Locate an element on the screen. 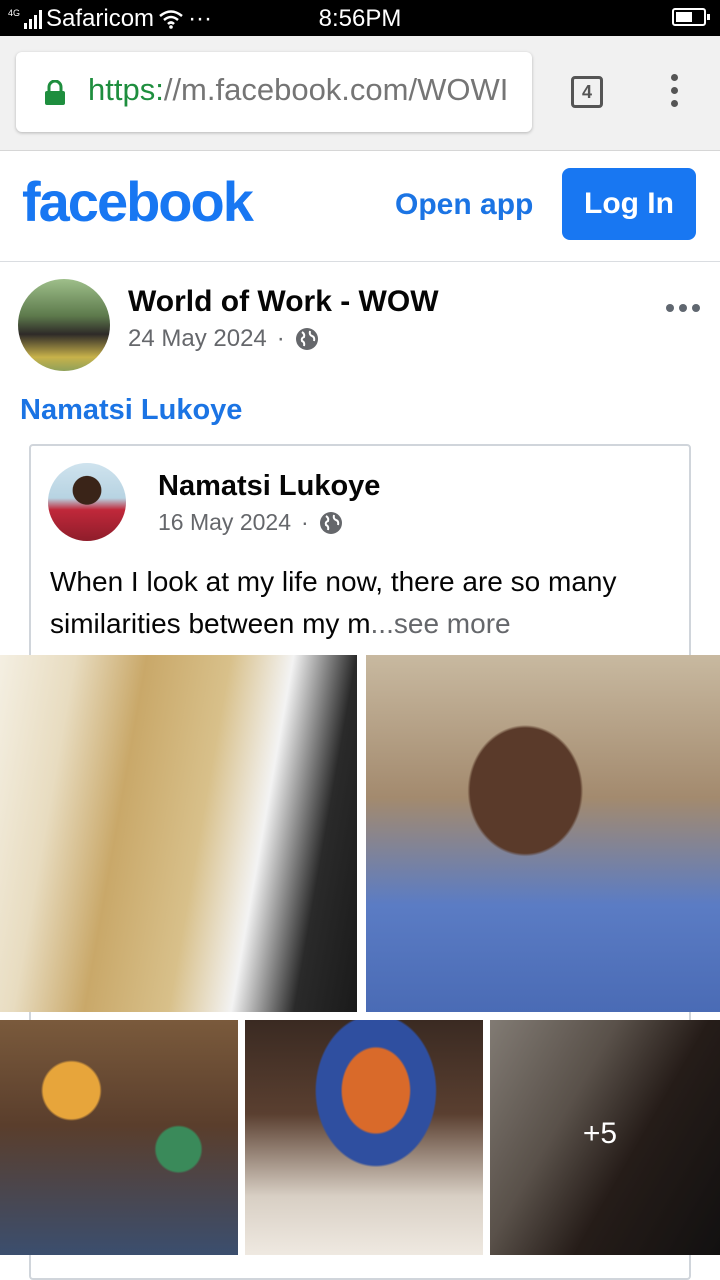 The width and height of the screenshot is (720, 1280). more-photos-count: +5 is located at coordinates (600, 1133).